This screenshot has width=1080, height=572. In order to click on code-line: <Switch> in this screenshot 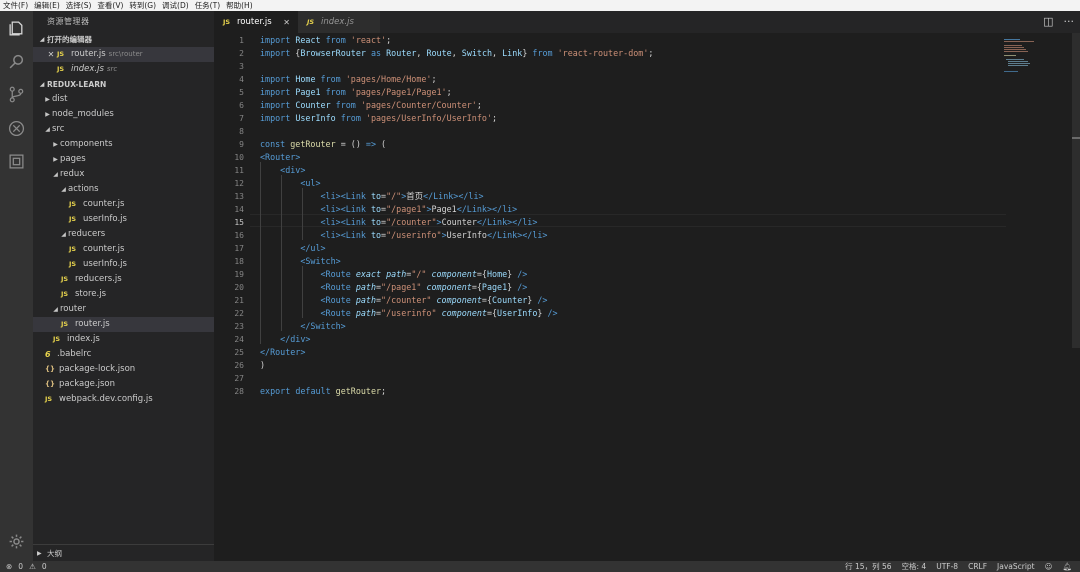, I will do `click(300, 261)`.